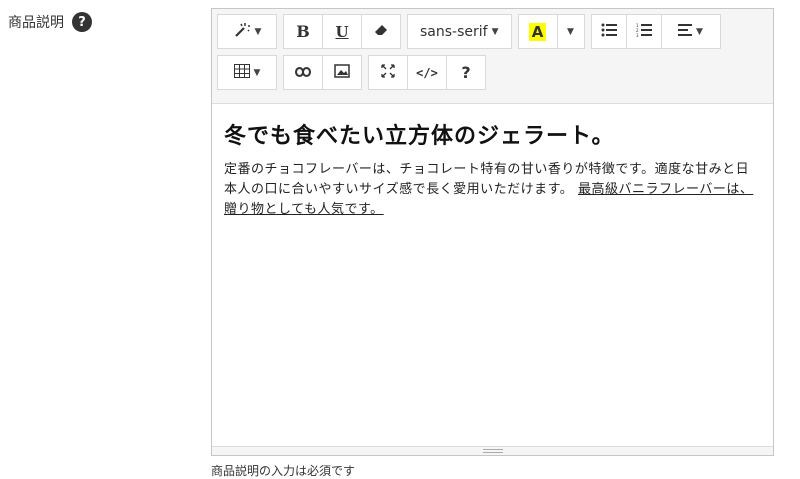  What do you see at coordinates (454, 31) in the screenshot?
I see `font-family-value: sans-serif` at bounding box center [454, 31].